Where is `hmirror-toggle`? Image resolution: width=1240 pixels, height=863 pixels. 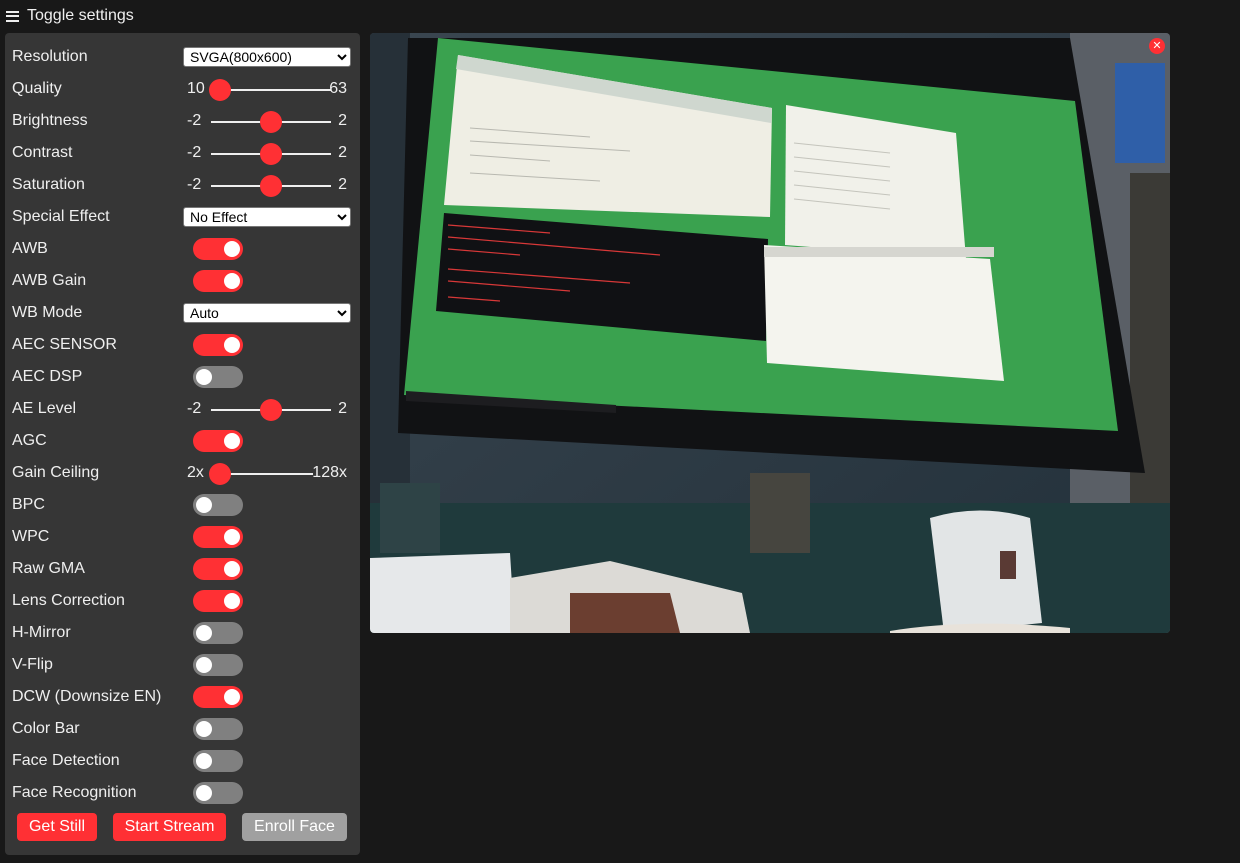
hmirror-toggle is located at coordinates (218, 633).